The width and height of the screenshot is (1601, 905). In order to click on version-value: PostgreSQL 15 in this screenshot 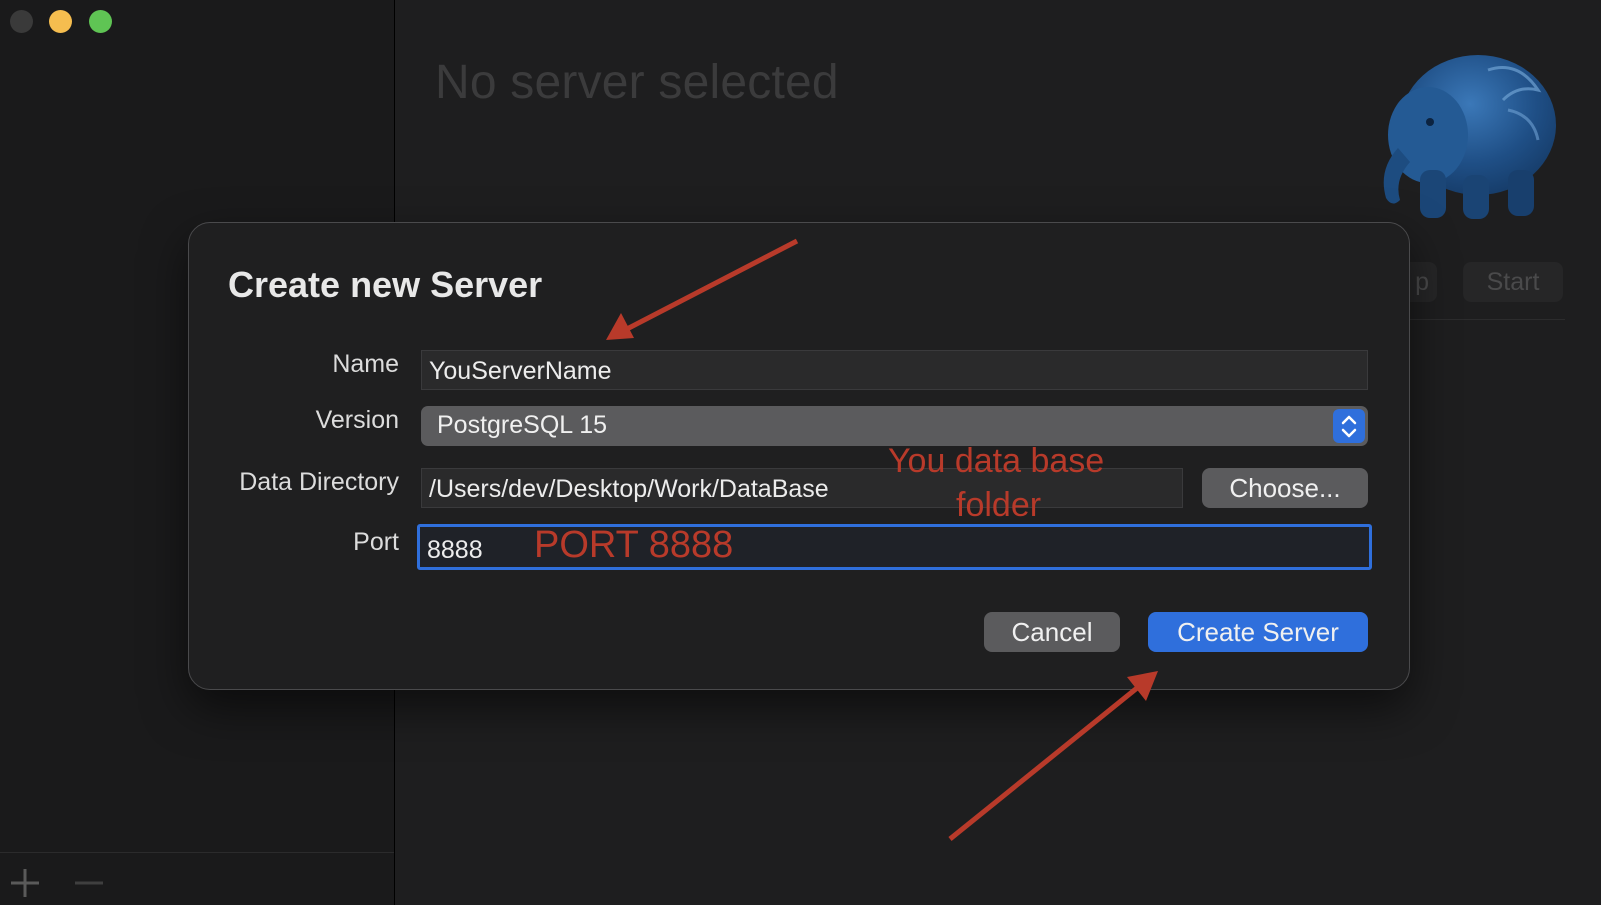, I will do `click(522, 425)`.